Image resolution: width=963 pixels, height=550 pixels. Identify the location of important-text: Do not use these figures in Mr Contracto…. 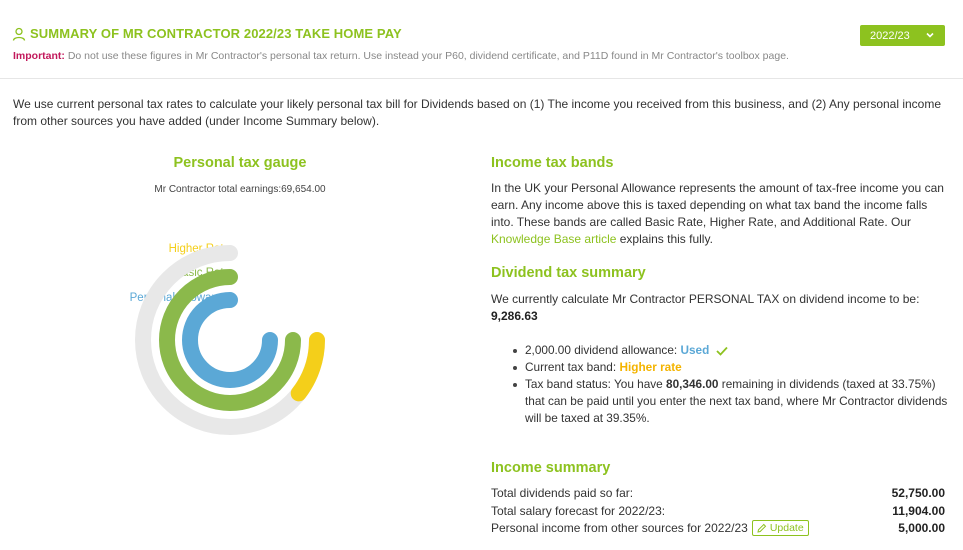
(426, 56).